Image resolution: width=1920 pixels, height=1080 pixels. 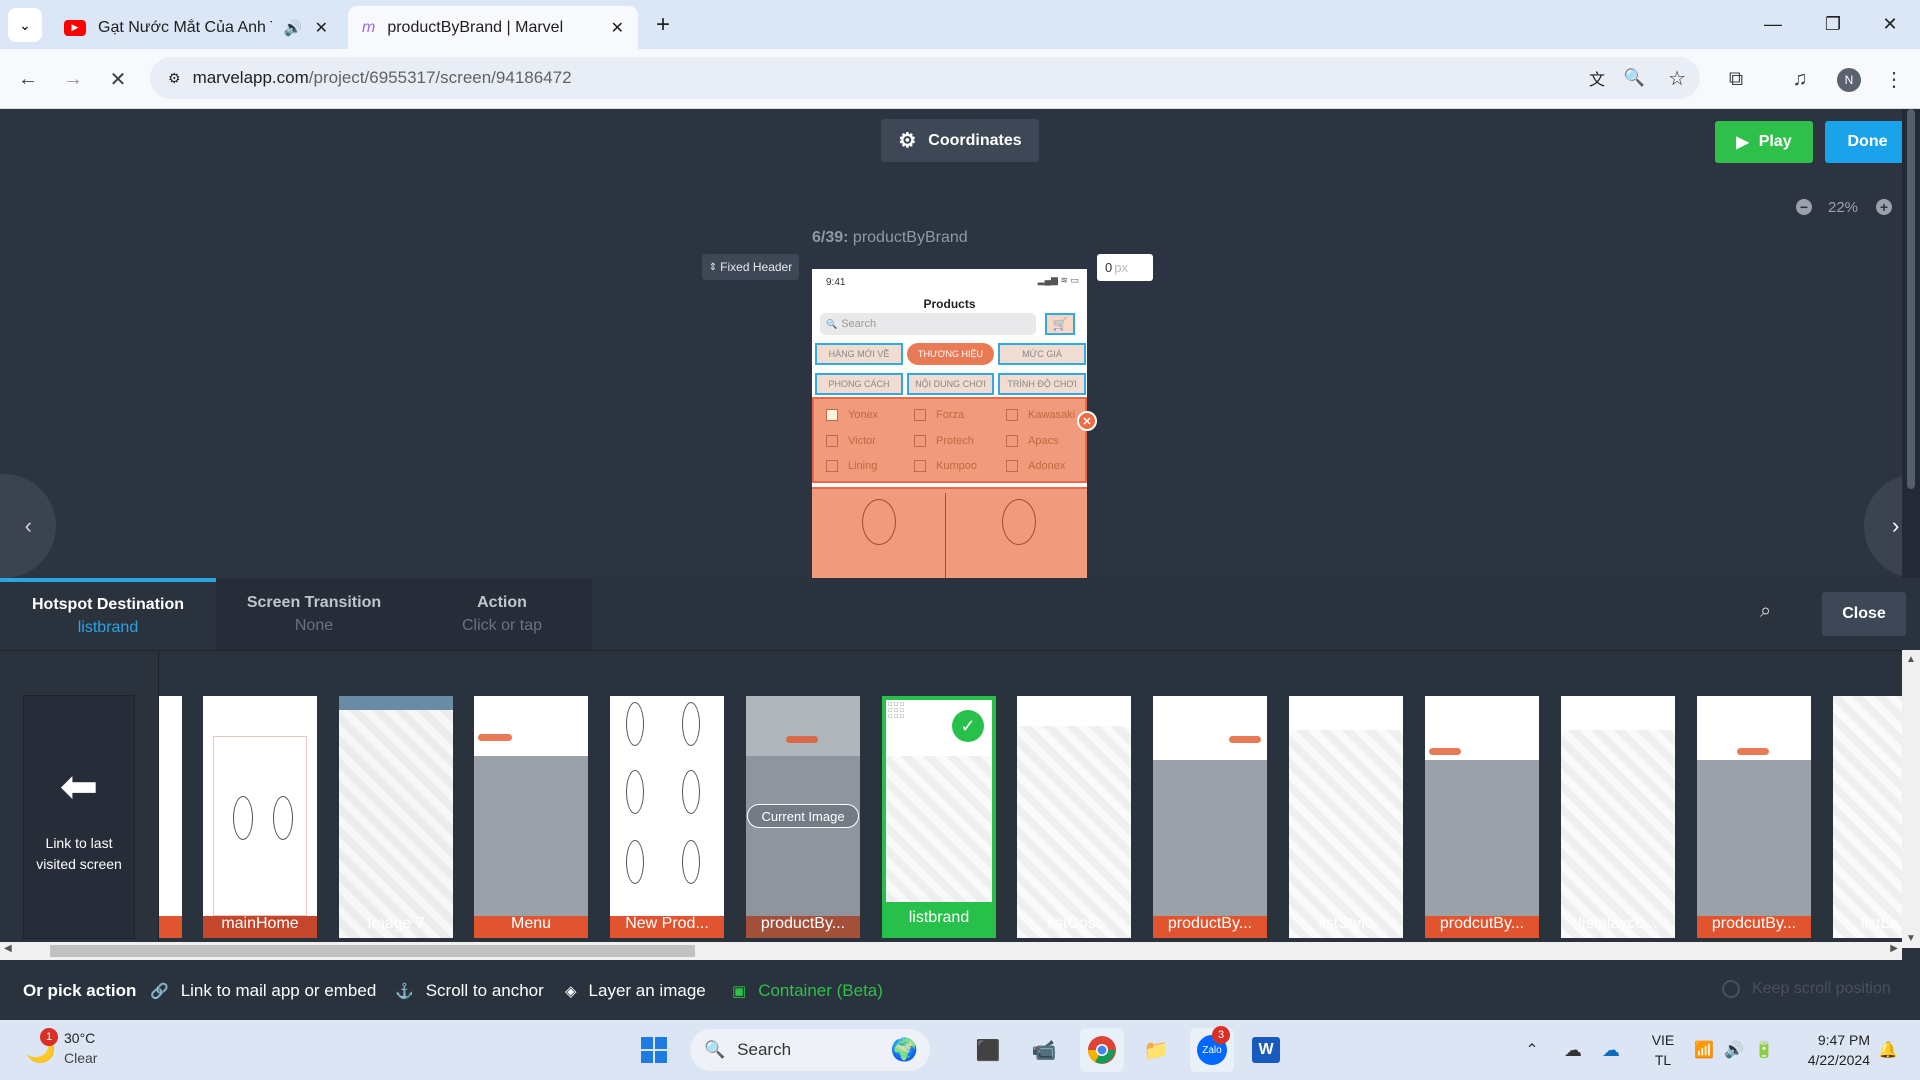 What do you see at coordinates (493, 27) in the screenshot?
I see `tab-marvel: m productByBrand | Marvel ✕` at bounding box center [493, 27].